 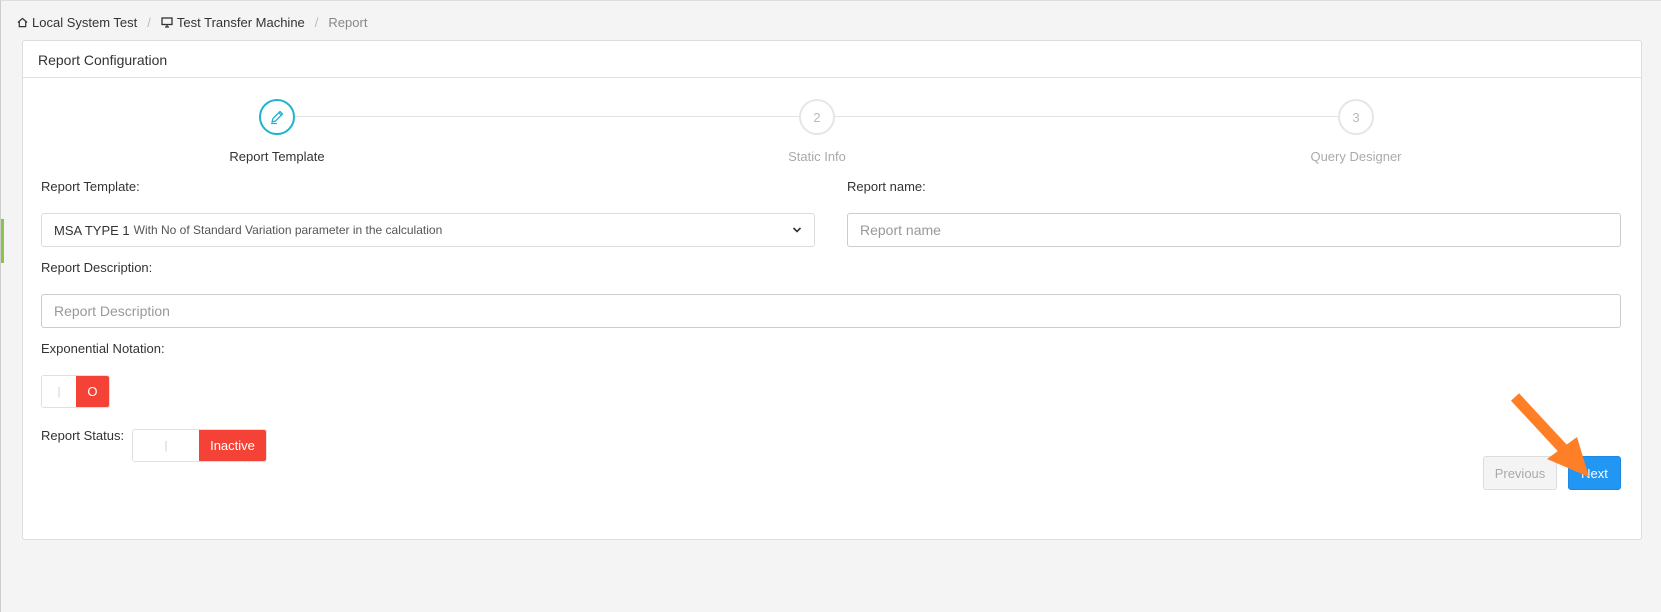 I want to click on step-circle, so click(x=277, y=117).